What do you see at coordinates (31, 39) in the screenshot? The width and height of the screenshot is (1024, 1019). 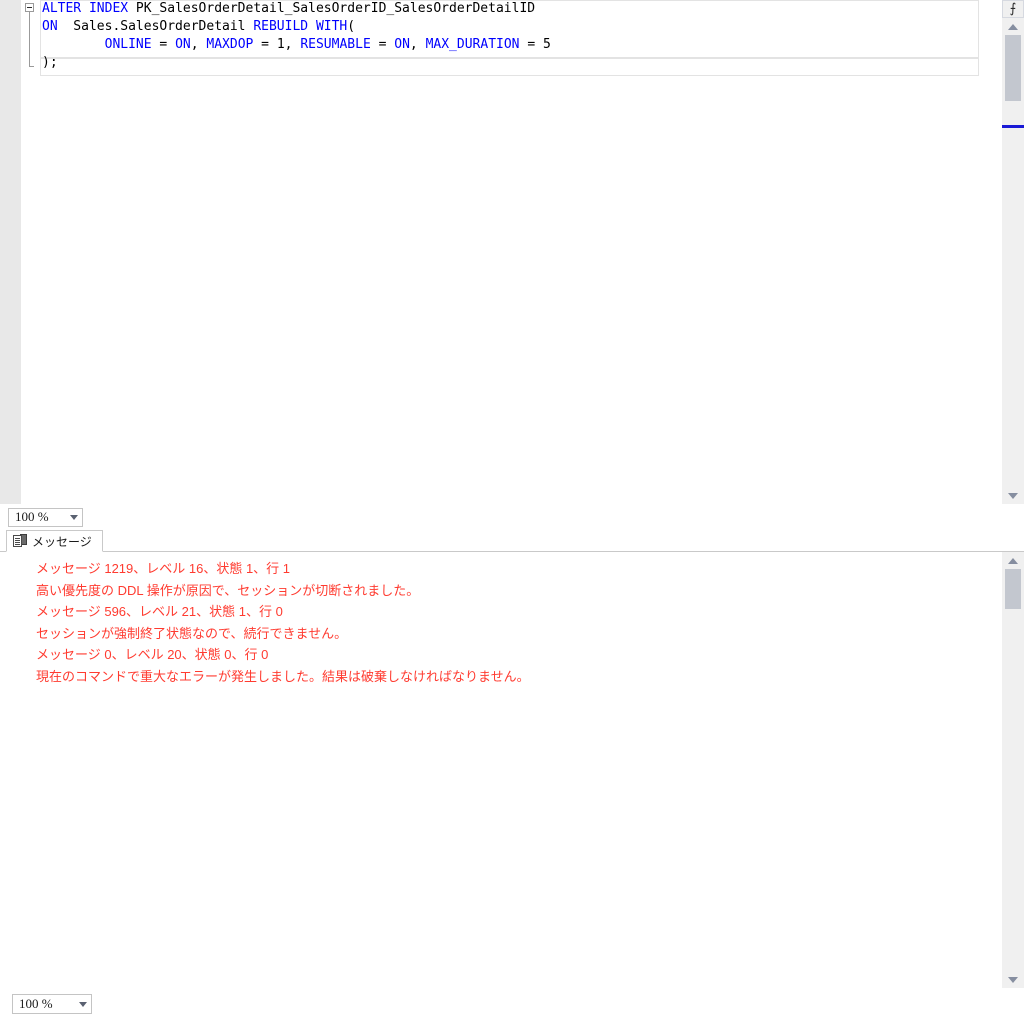 I see `fold-region-line` at bounding box center [31, 39].